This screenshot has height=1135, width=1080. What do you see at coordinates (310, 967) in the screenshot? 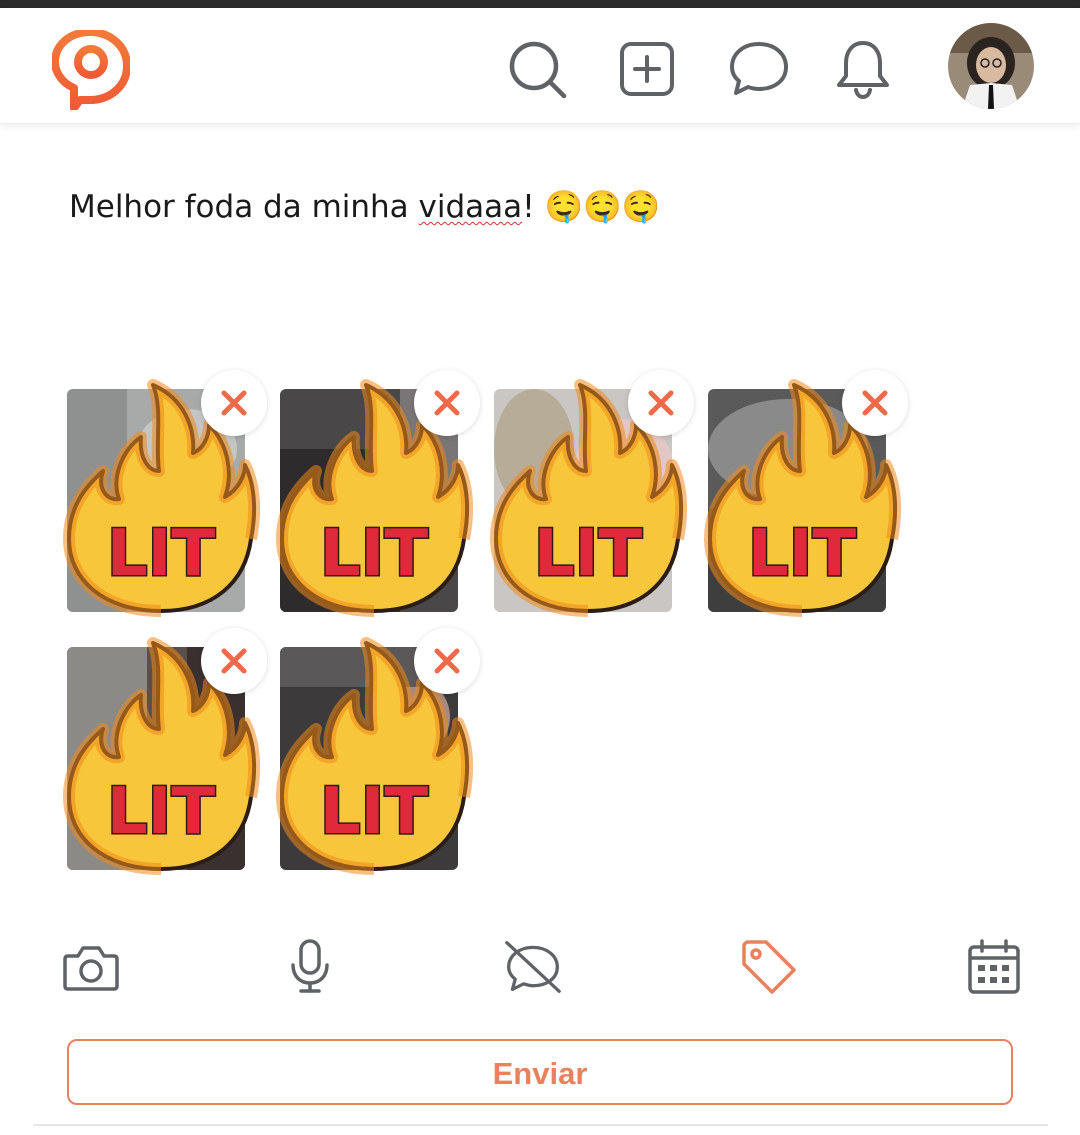
I see `microphone-icon` at bounding box center [310, 967].